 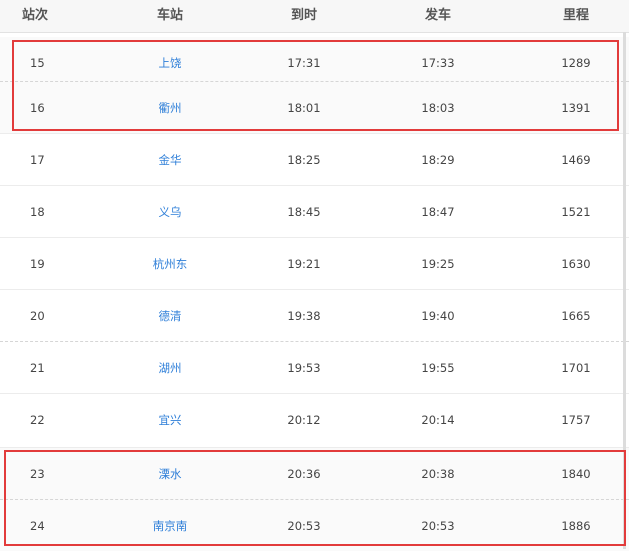 I want to click on station-link: 义乌, so click(x=170, y=212).